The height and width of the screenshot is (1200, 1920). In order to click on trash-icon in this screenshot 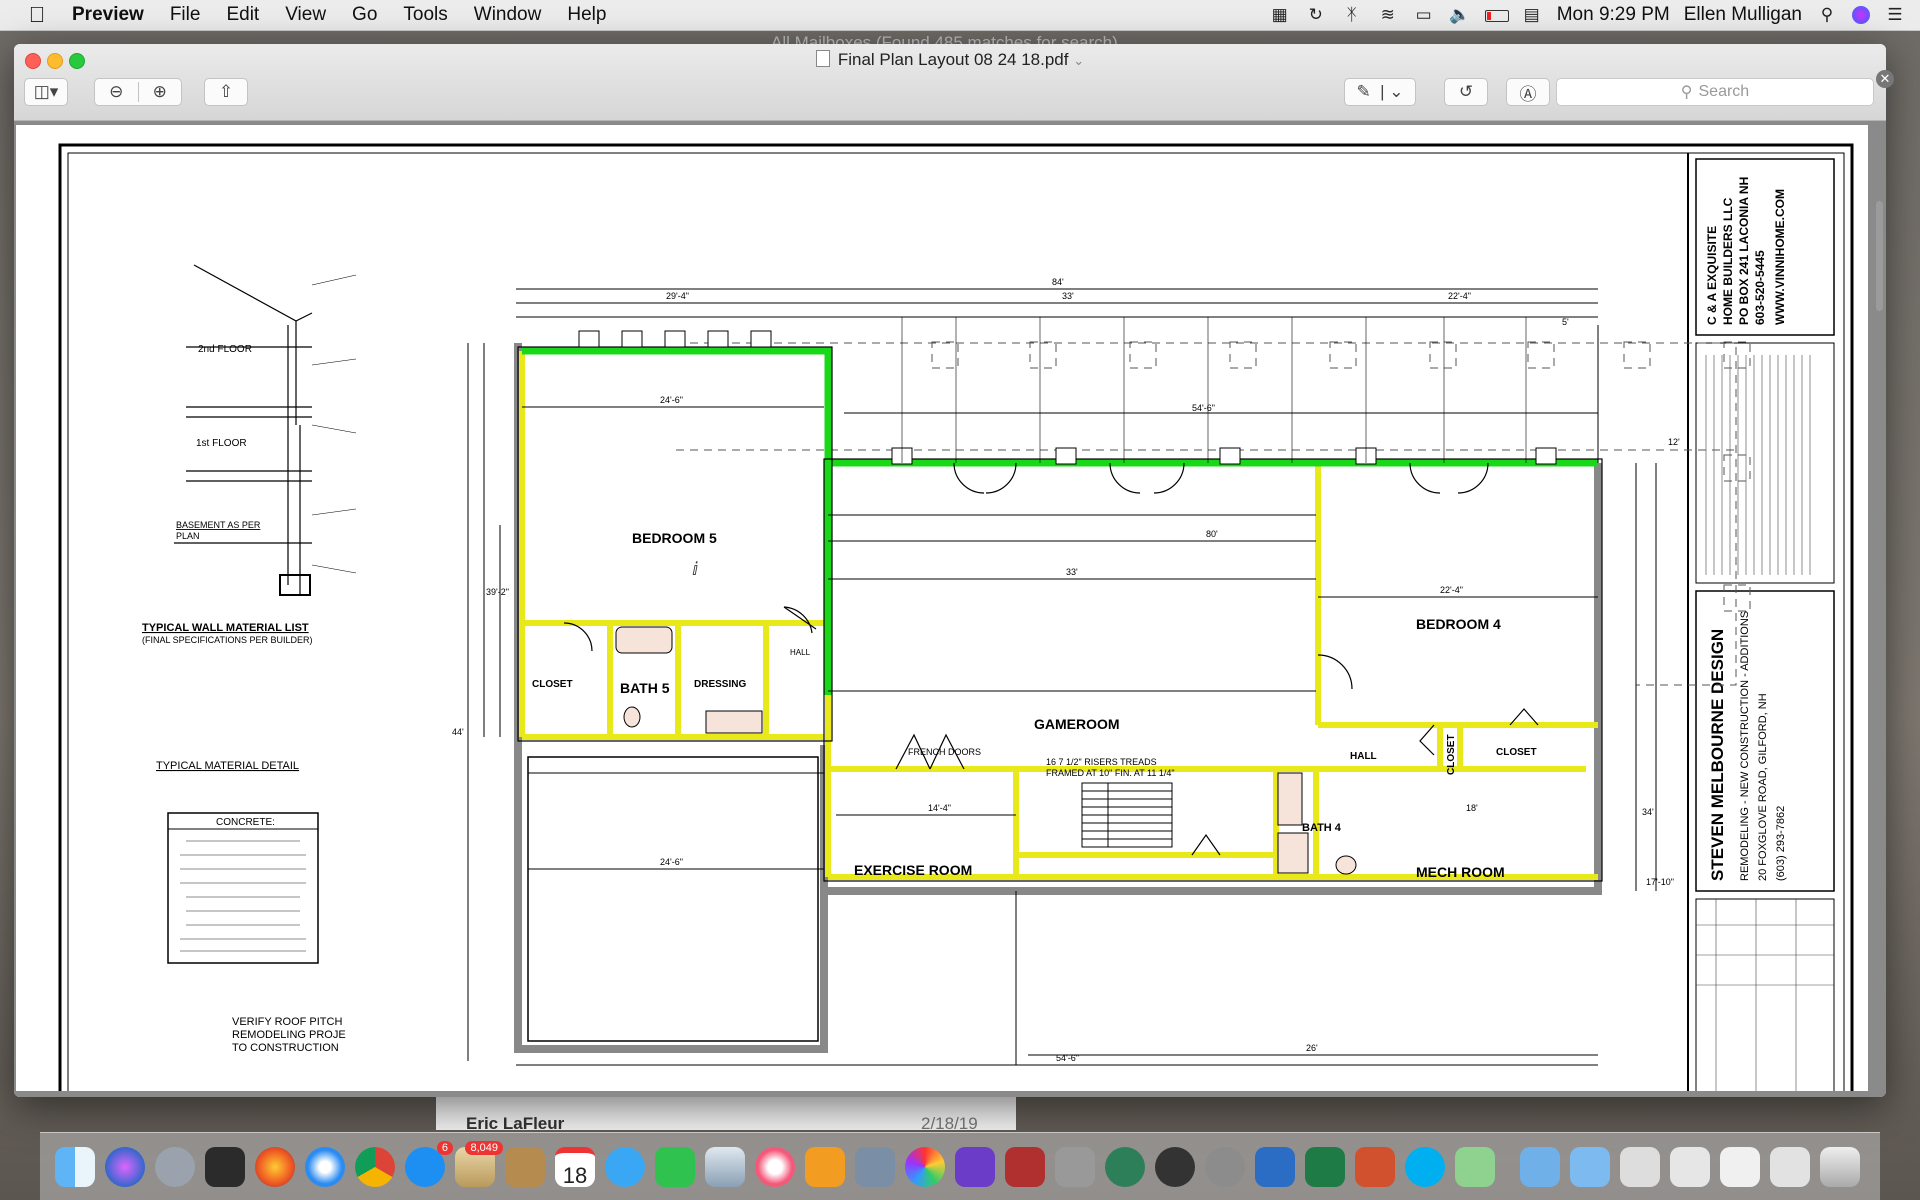, I will do `click(1840, 1166)`.